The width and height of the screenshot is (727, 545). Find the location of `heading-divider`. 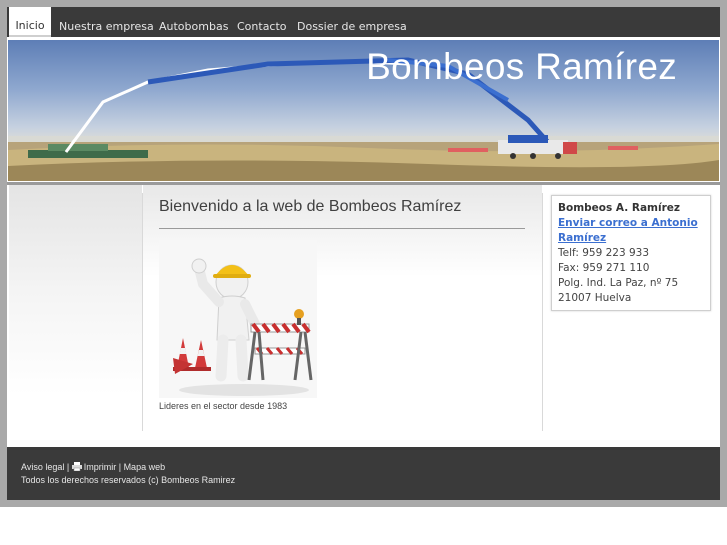

heading-divider is located at coordinates (342, 228).